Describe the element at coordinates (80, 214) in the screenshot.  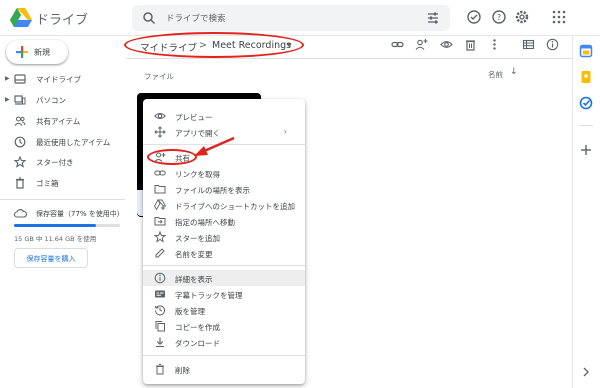
I see `storage-label: 保存容量（77% を使用中）` at that location.